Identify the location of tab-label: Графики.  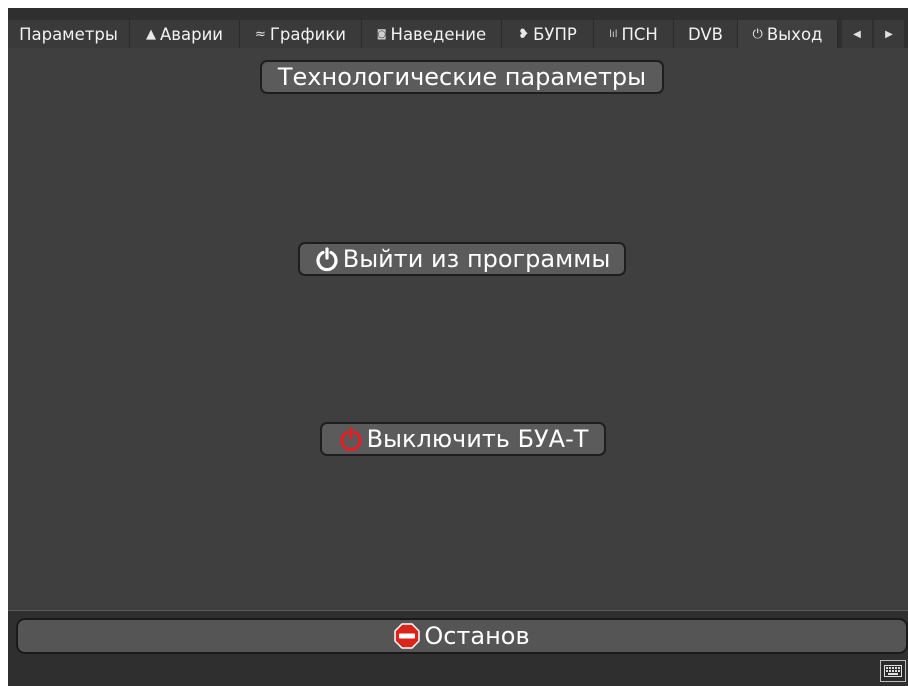
(308, 34).